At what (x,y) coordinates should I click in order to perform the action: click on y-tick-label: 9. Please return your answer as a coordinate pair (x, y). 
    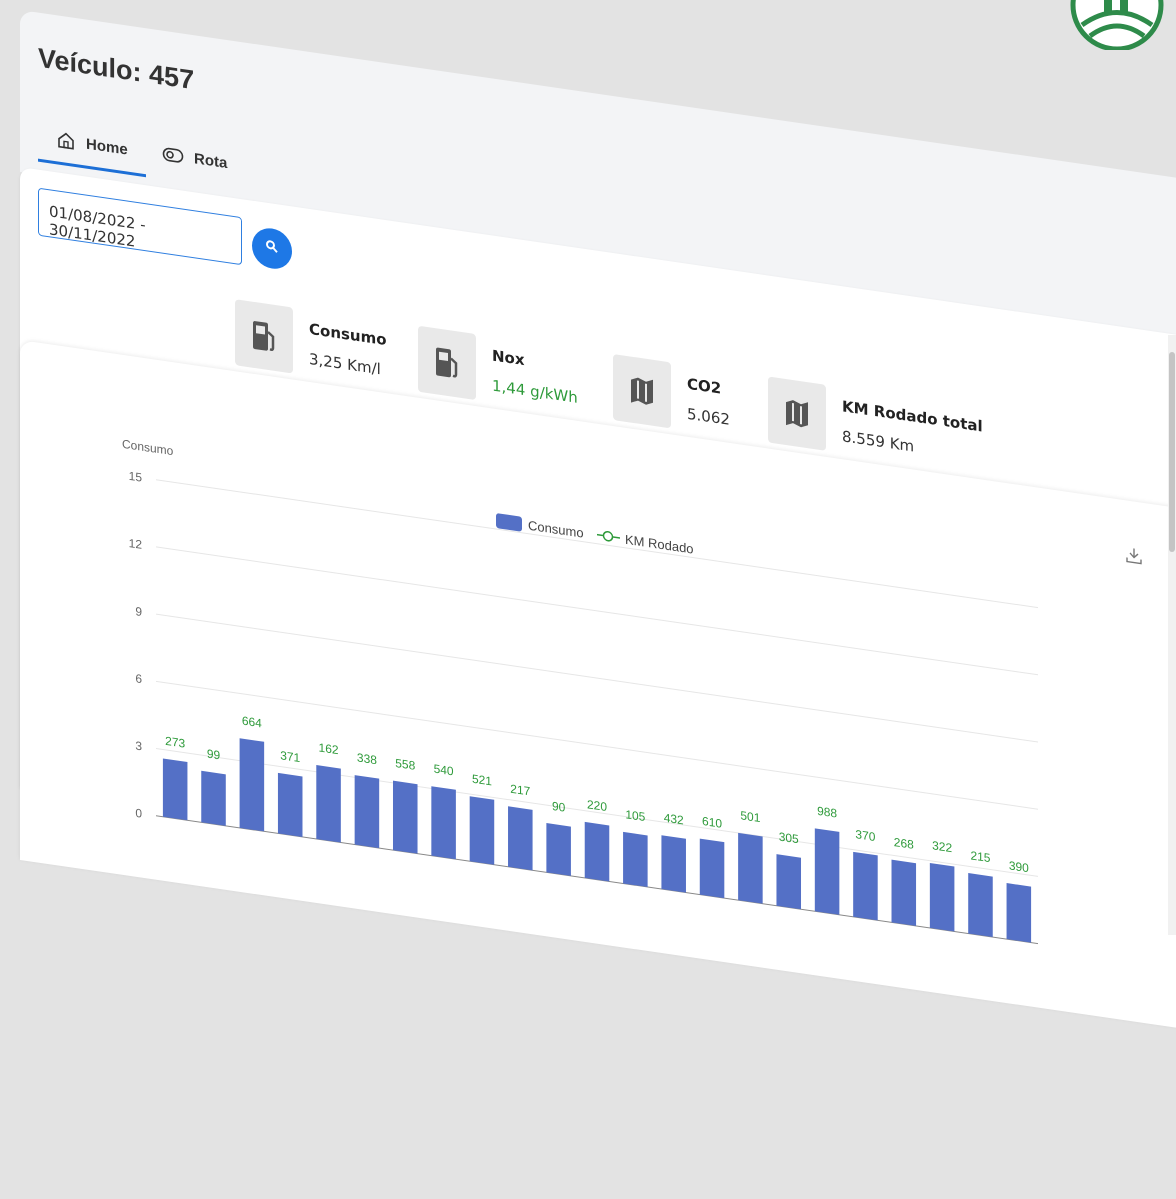
    Looking at the image, I should click on (138, 611).